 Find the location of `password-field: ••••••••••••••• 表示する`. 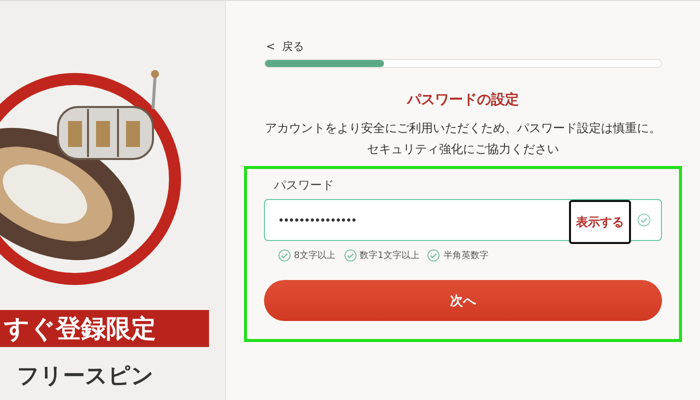

password-field: ••••••••••••••• 表示する is located at coordinates (463, 220).